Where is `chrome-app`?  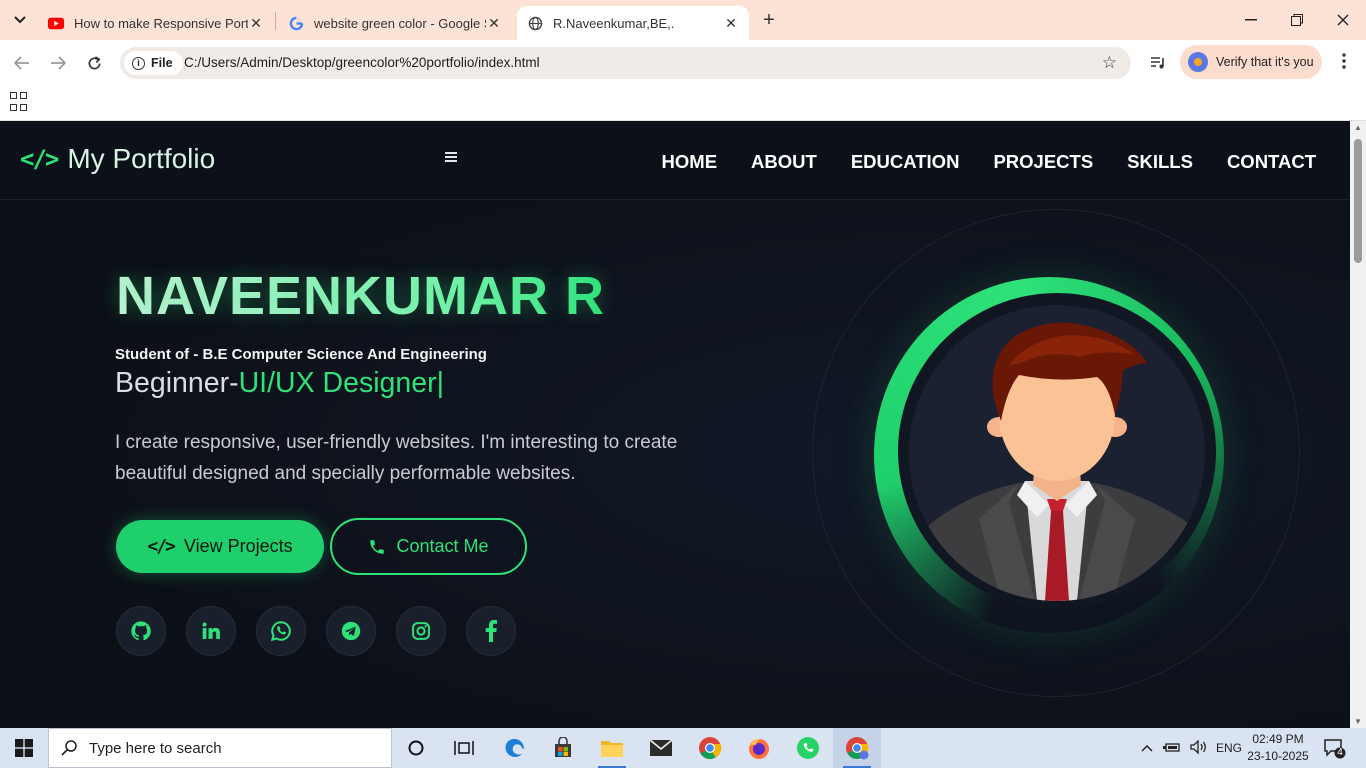
chrome-app is located at coordinates (710, 748).